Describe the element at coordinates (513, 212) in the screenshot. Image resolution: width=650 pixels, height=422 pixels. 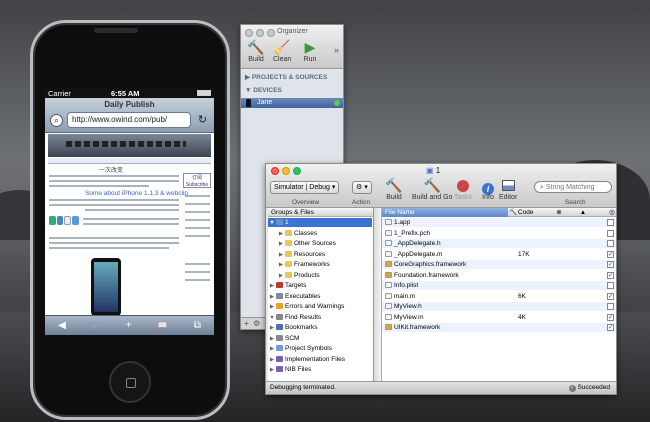
I see `build-column-icon: 🔨` at that location.